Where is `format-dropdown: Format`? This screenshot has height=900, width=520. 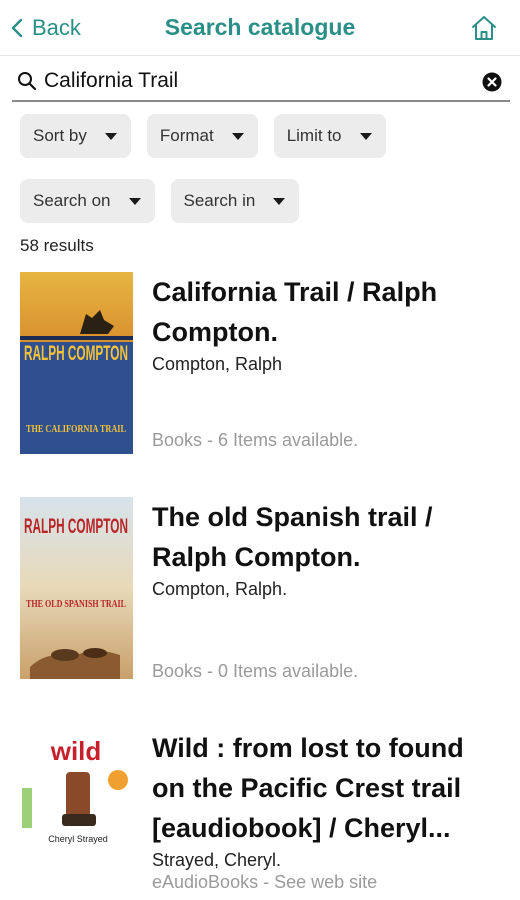 format-dropdown: Format is located at coordinates (202, 136).